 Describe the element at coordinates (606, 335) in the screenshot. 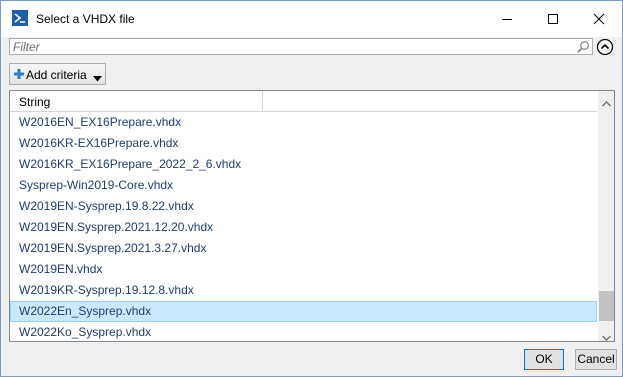

I see `scroll-down-icon` at that location.